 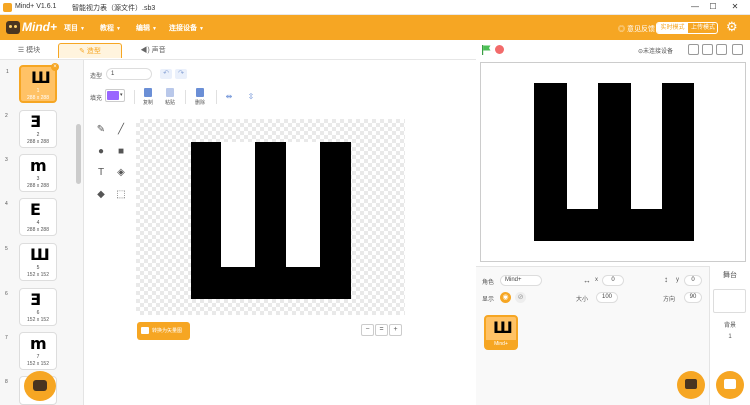 I want to click on minimize-button: —, so click(x=695, y=7).